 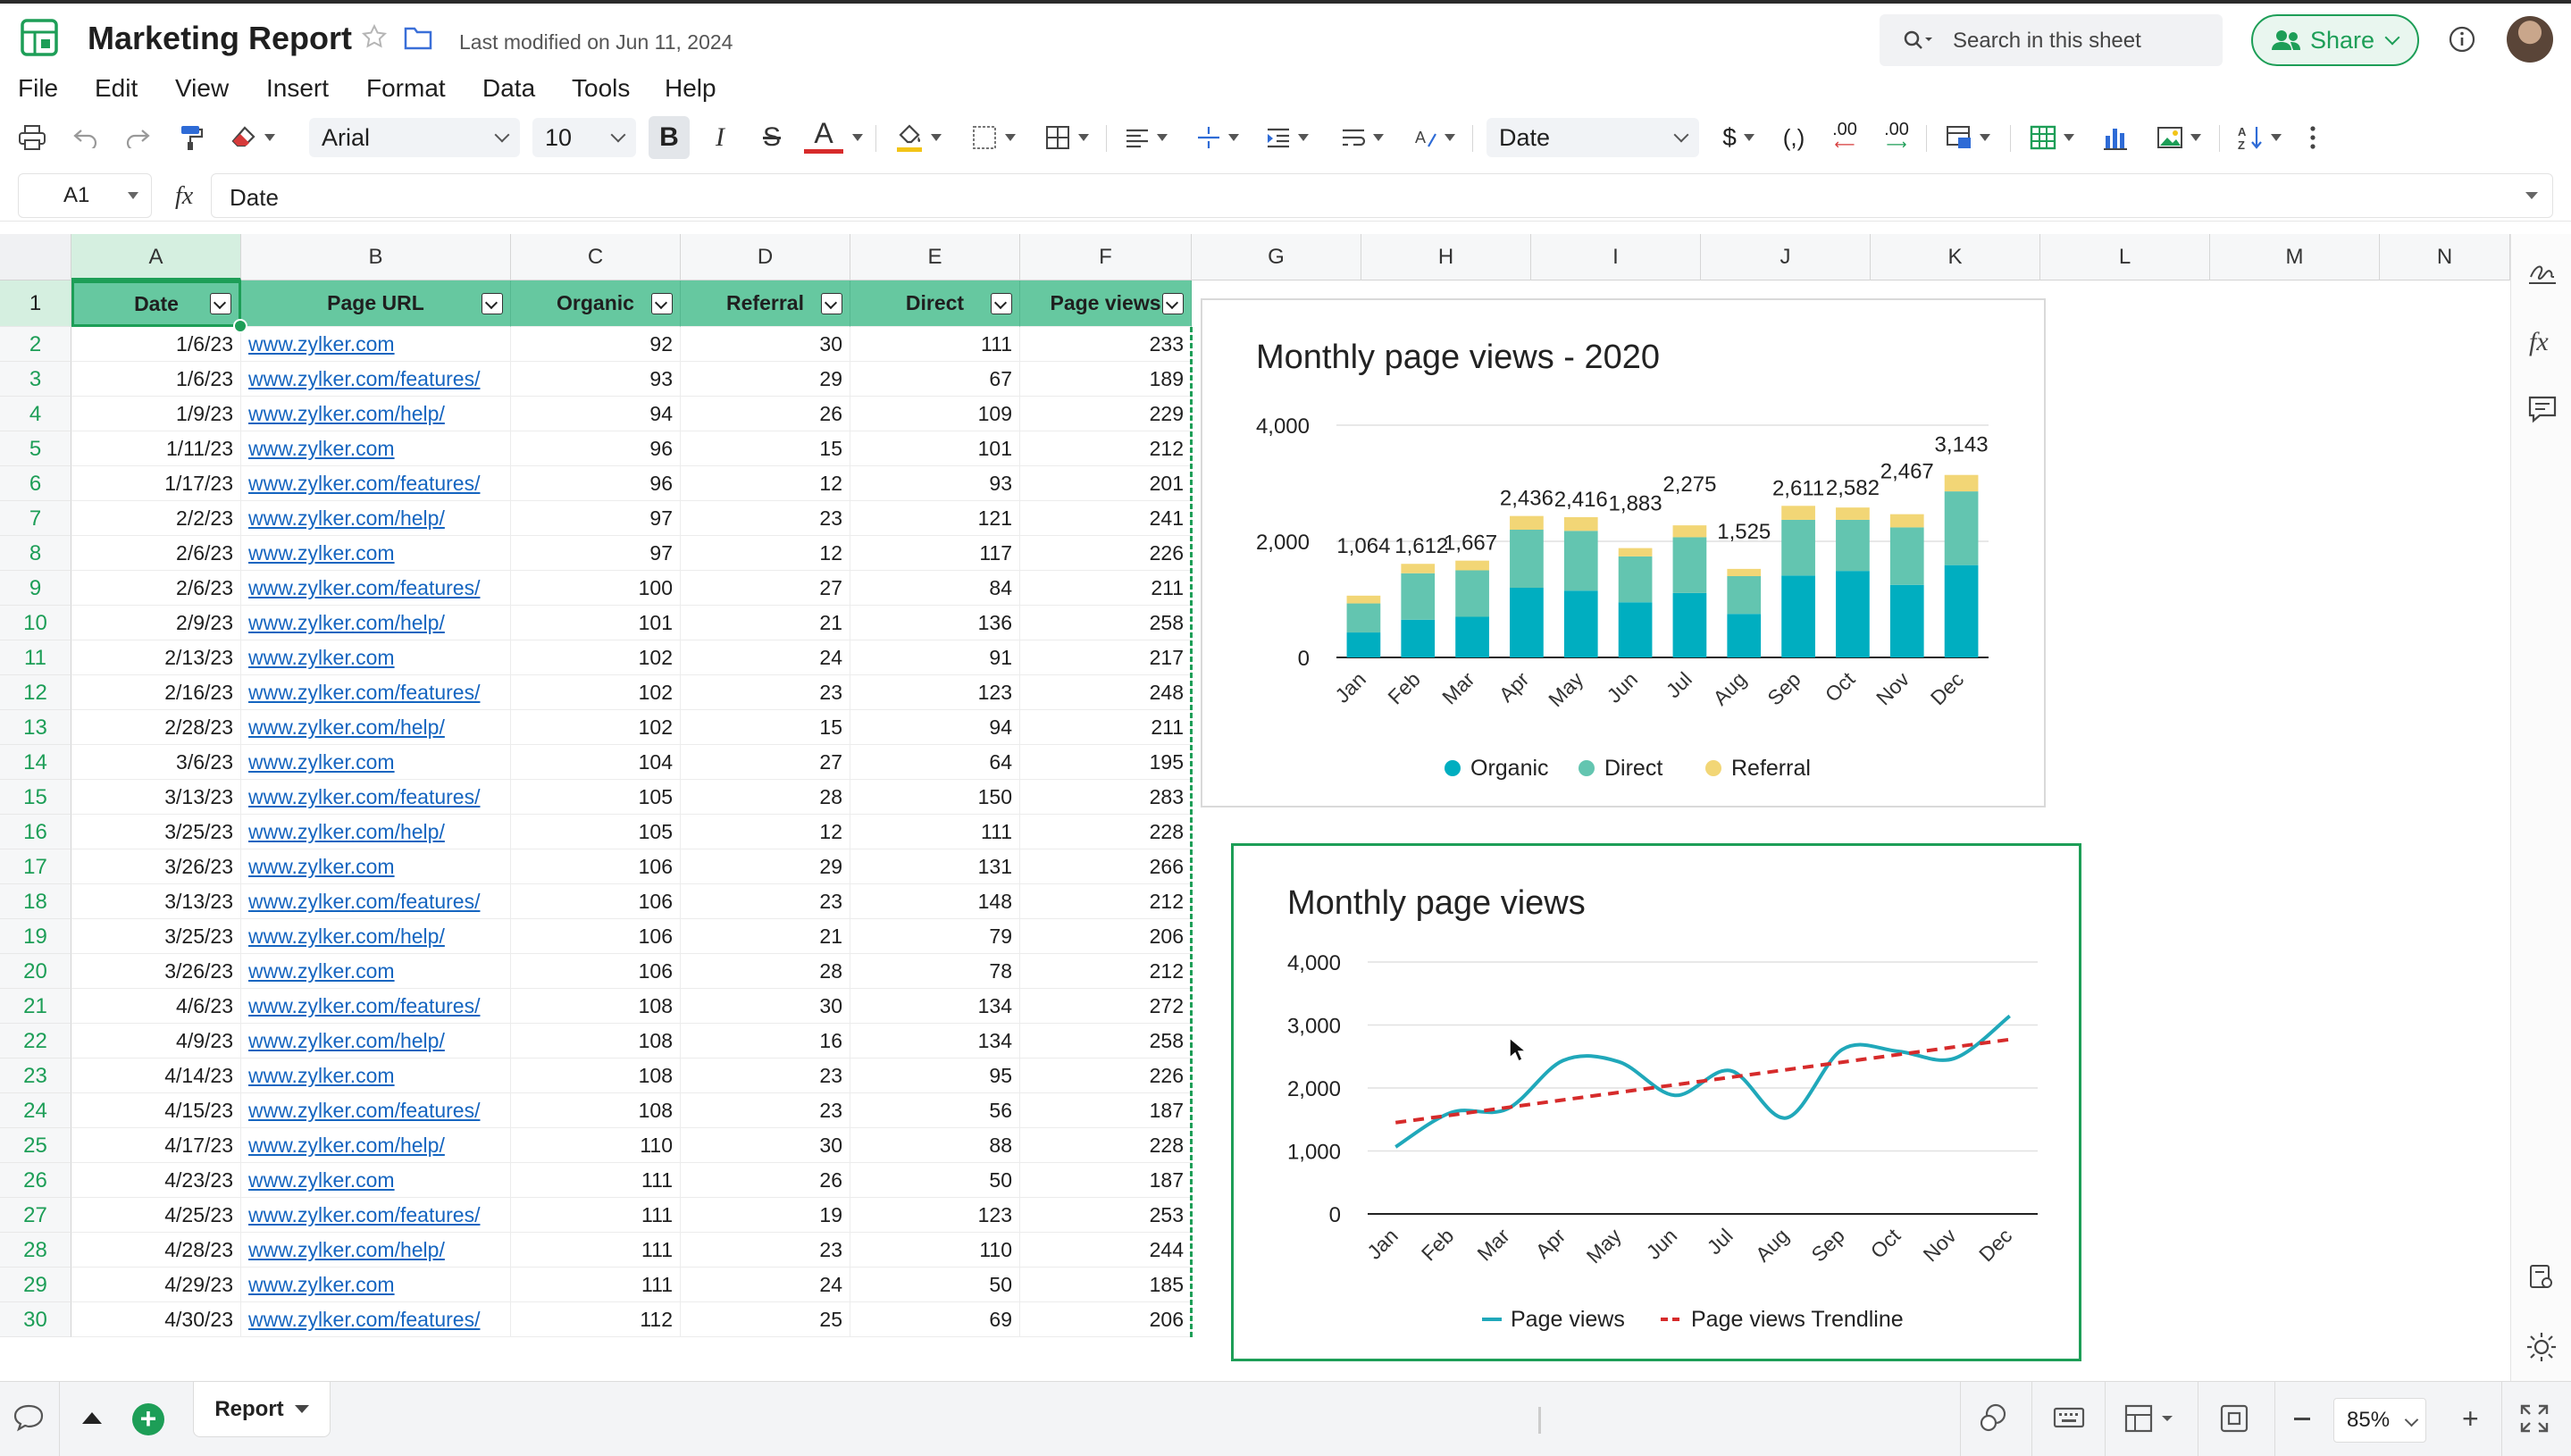 What do you see at coordinates (1106, 692) in the screenshot?
I see `table-cell: 248` at bounding box center [1106, 692].